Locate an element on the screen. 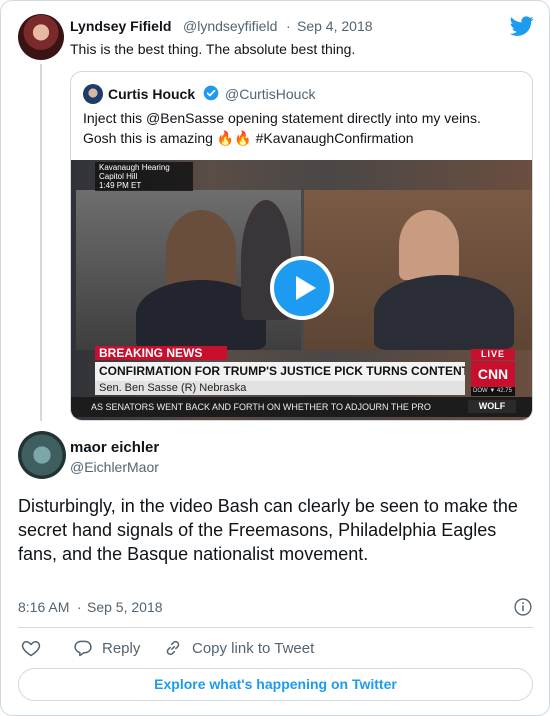 The height and width of the screenshot is (716, 550). copy-link-label: Copy link to Tweet is located at coordinates (253, 648).